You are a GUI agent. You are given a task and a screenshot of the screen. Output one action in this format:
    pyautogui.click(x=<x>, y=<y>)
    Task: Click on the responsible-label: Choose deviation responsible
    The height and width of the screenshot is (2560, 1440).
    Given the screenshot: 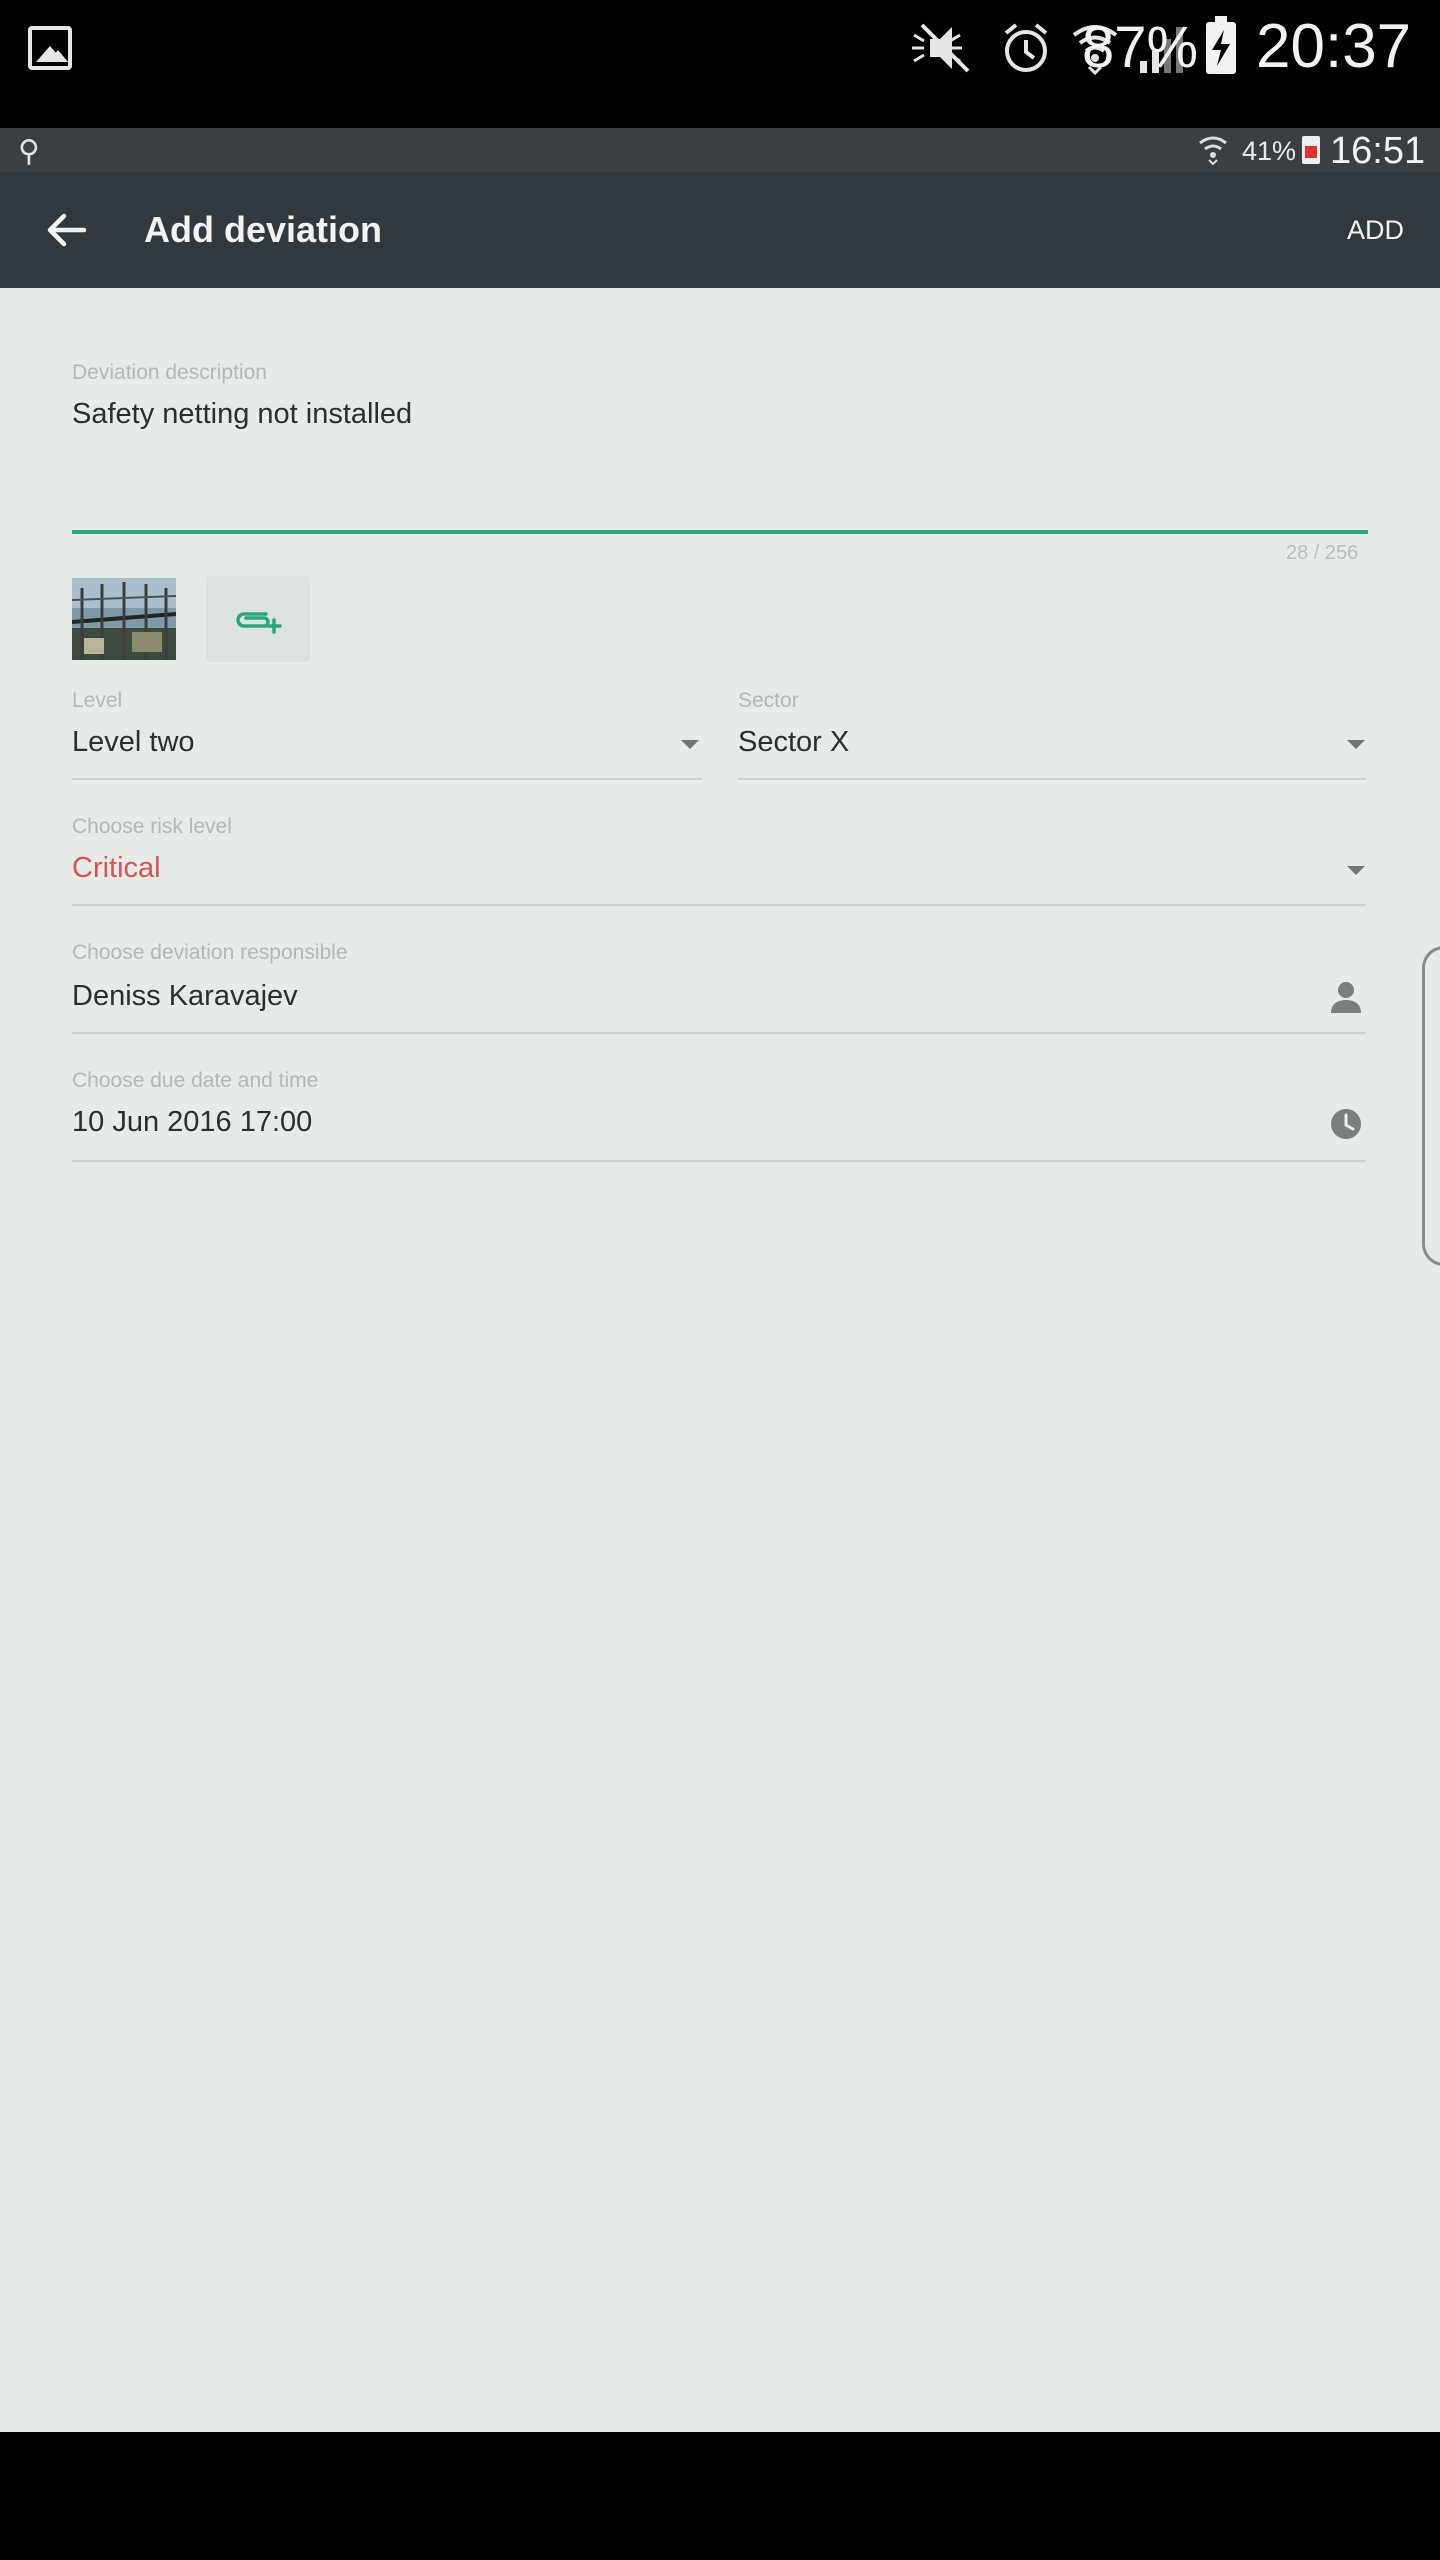 What is the action you would take?
    pyautogui.click(x=210, y=952)
    